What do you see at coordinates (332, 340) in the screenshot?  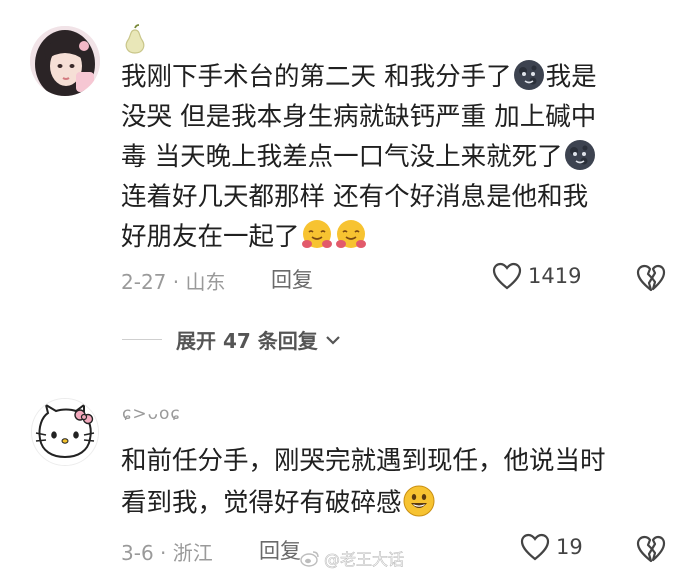 I see `chevron-down-icon` at bounding box center [332, 340].